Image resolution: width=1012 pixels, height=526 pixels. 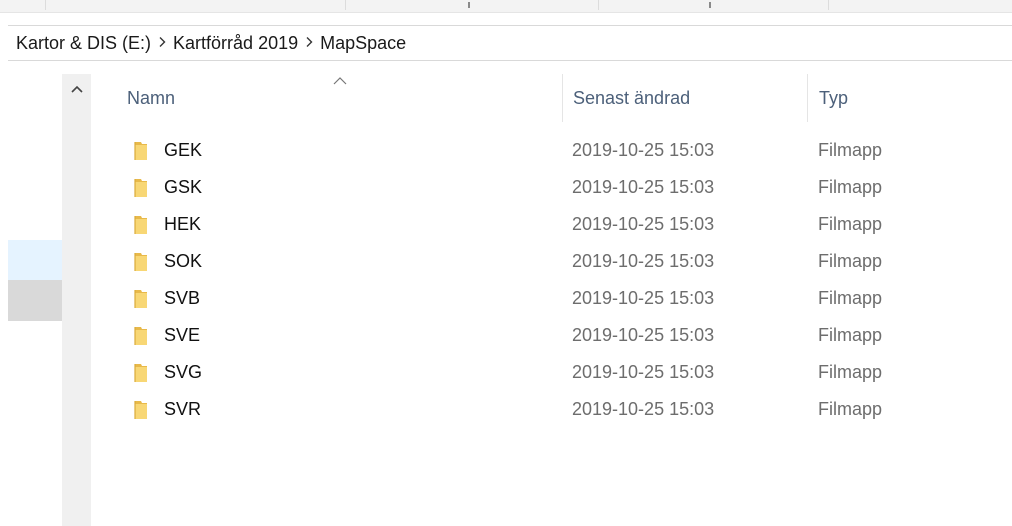 I want to click on file-name-cell: SVE, so click(x=337, y=335).